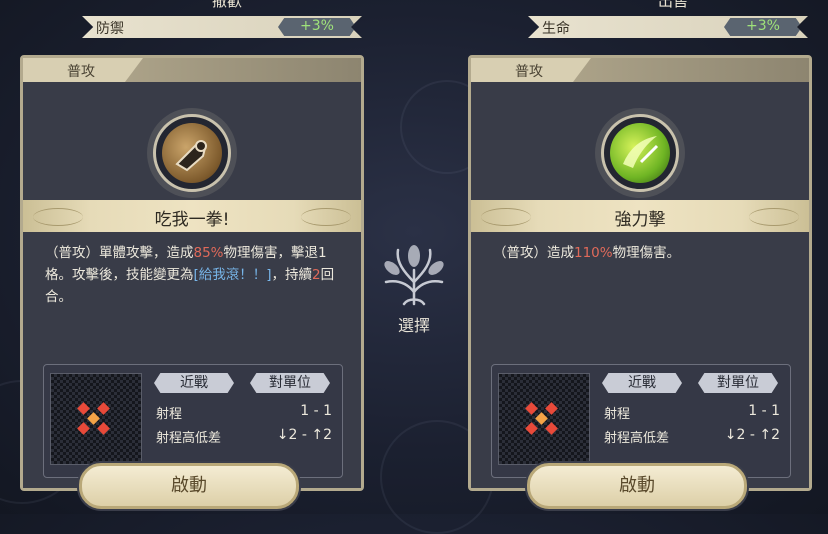  What do you see at coordinates (226, 5) in the screenshot?
I see `left-top-caption: 撤歡` at bounding box center [226, 5].